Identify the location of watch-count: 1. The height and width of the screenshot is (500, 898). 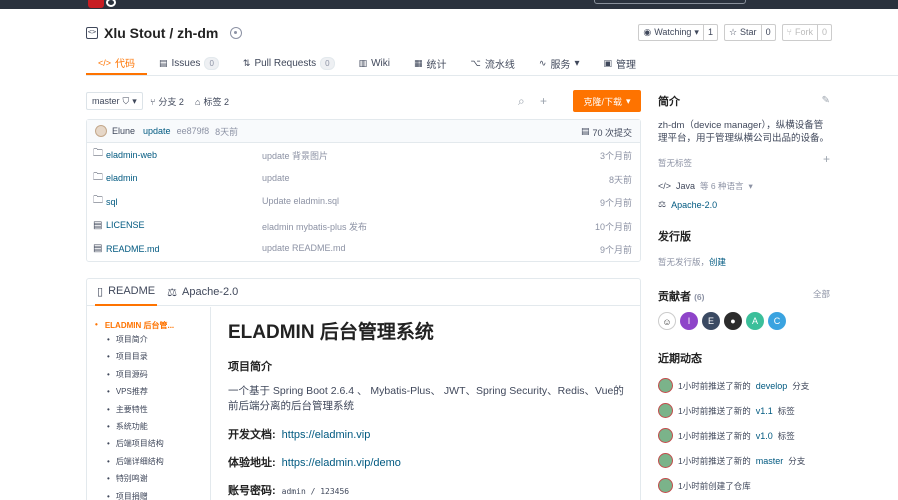
(709, 32).